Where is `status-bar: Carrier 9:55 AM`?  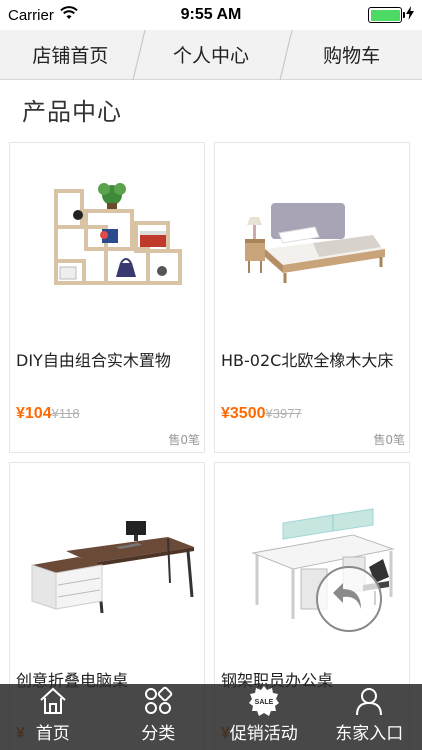
status-bar: Carrier 9:55 AM is located at coordinates (211, 15).